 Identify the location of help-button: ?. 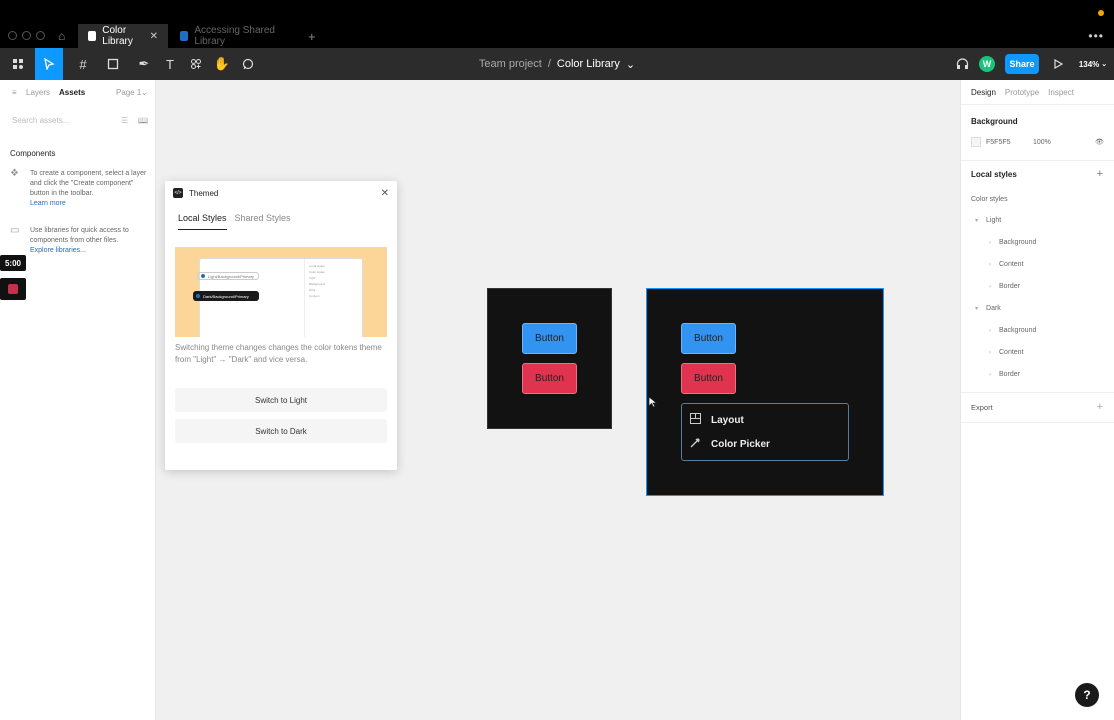
(1087, 695).